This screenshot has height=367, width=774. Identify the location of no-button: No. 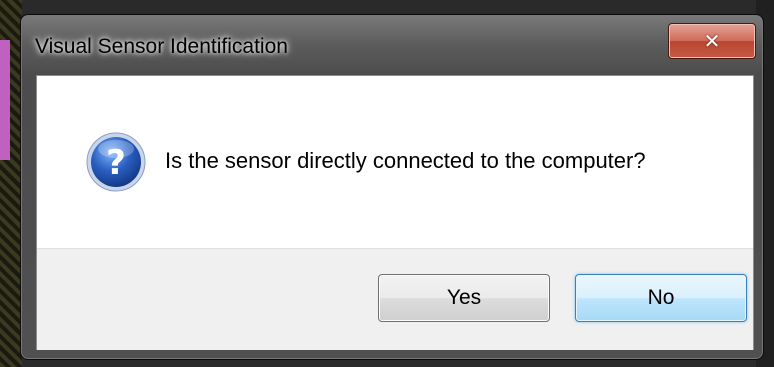
(661, 298).